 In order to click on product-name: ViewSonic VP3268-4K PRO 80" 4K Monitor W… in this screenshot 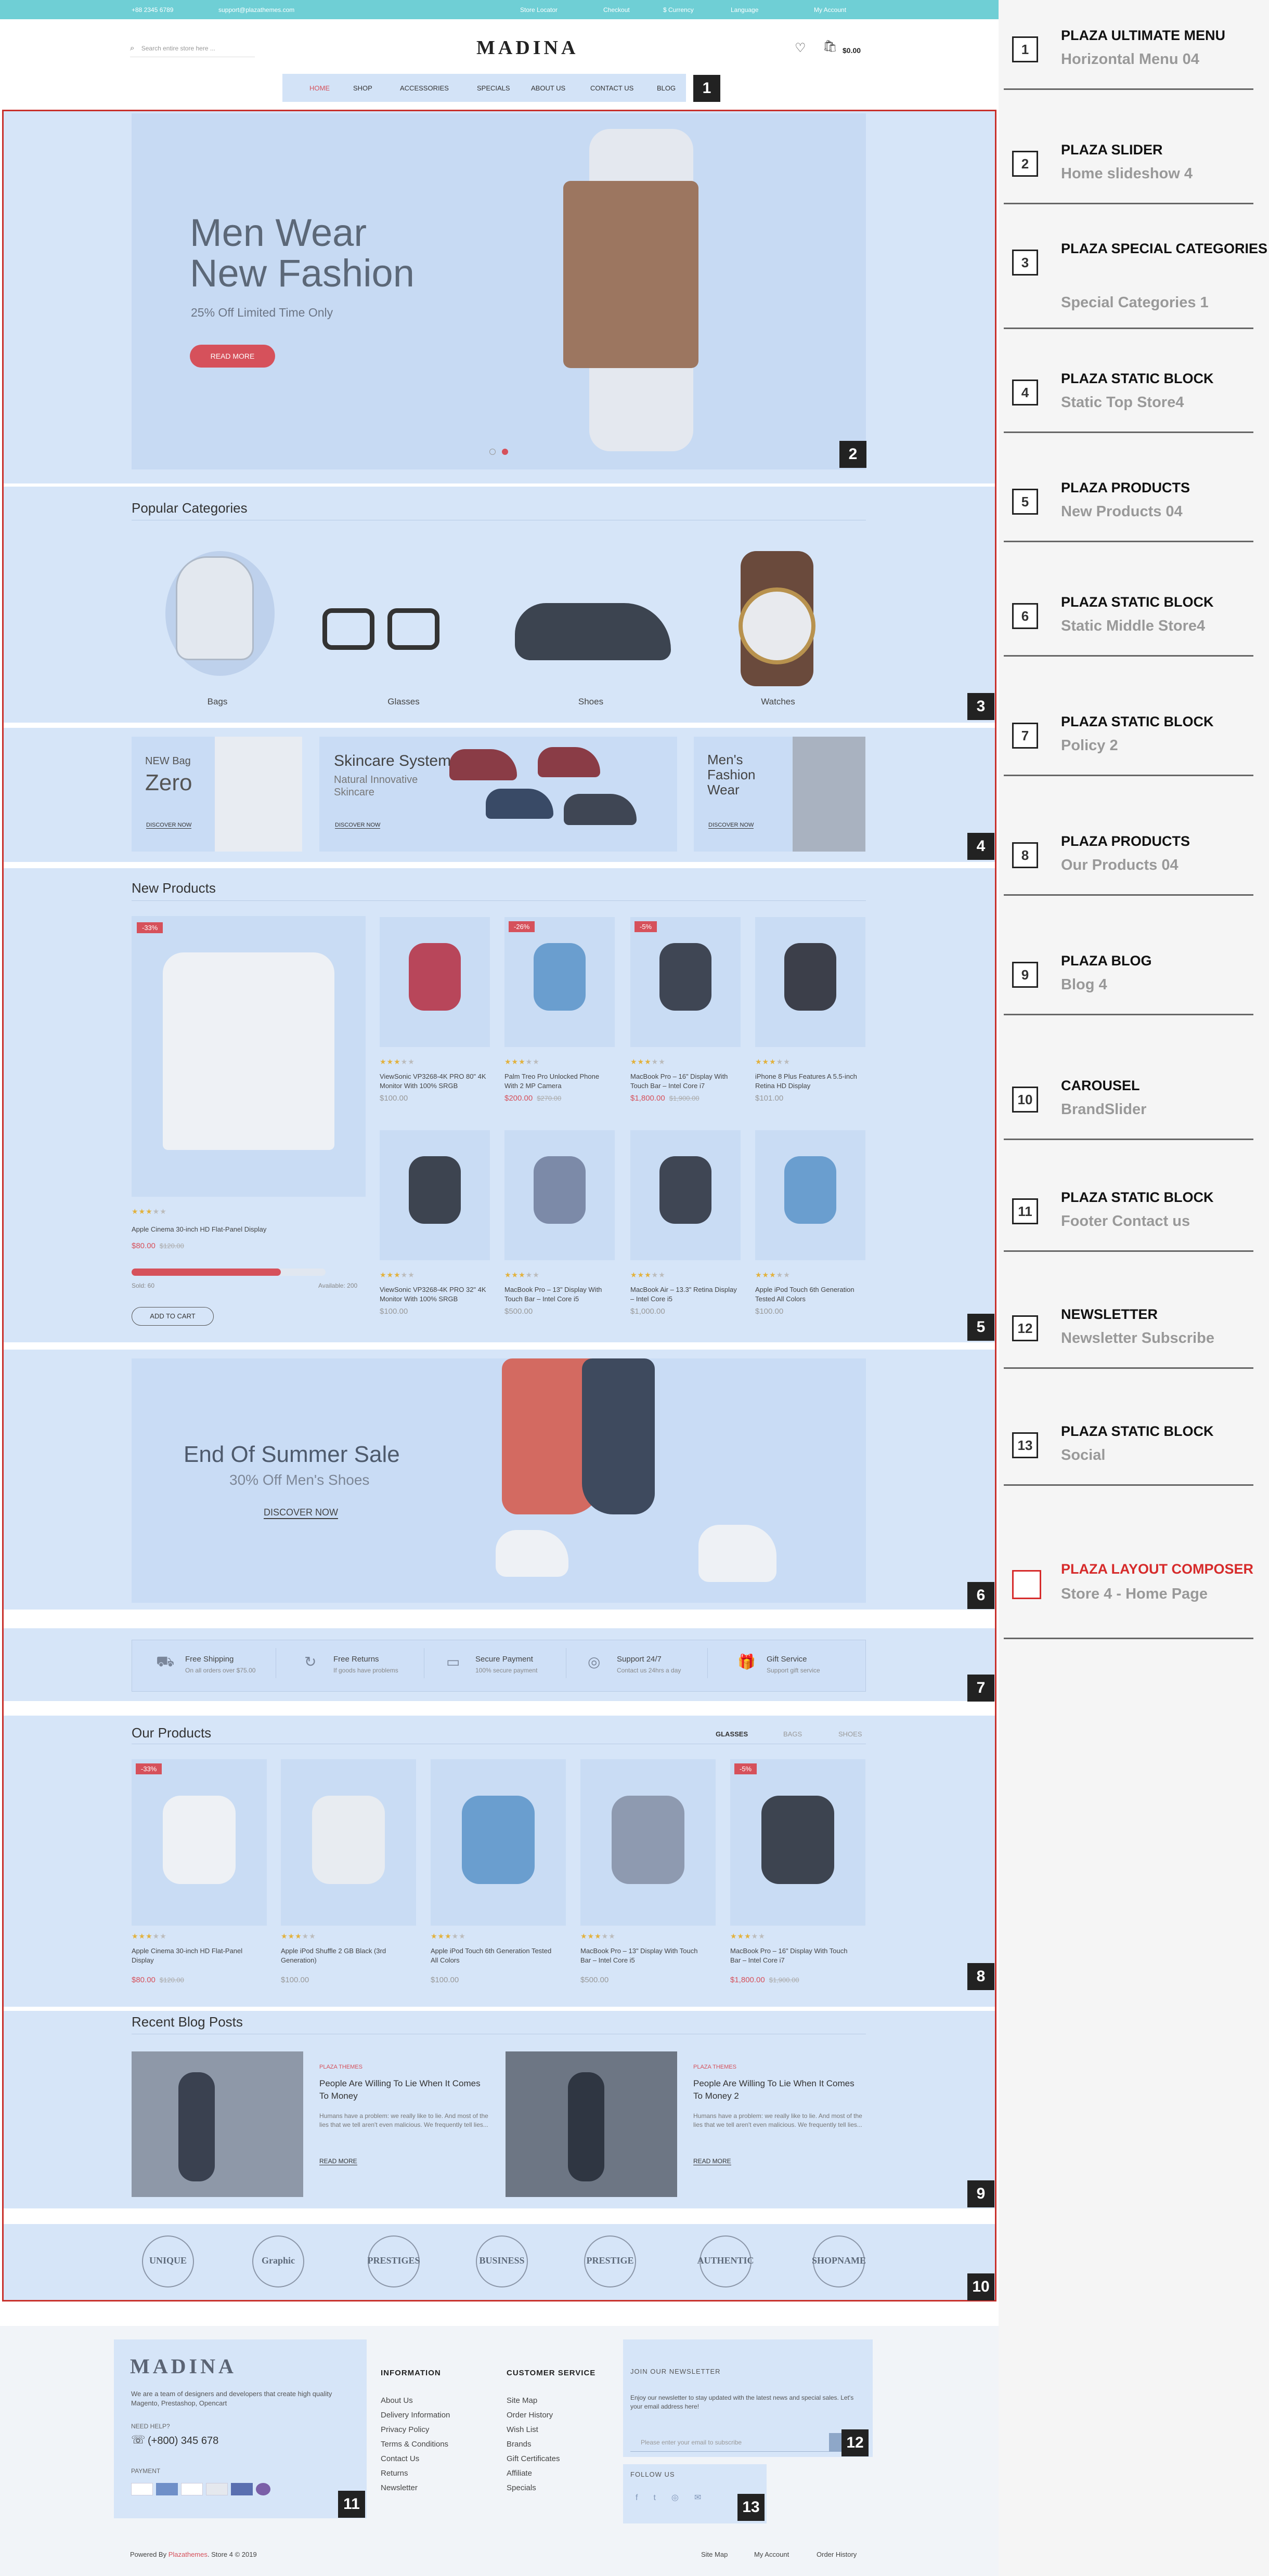, I will do `click(434, 1081)`.